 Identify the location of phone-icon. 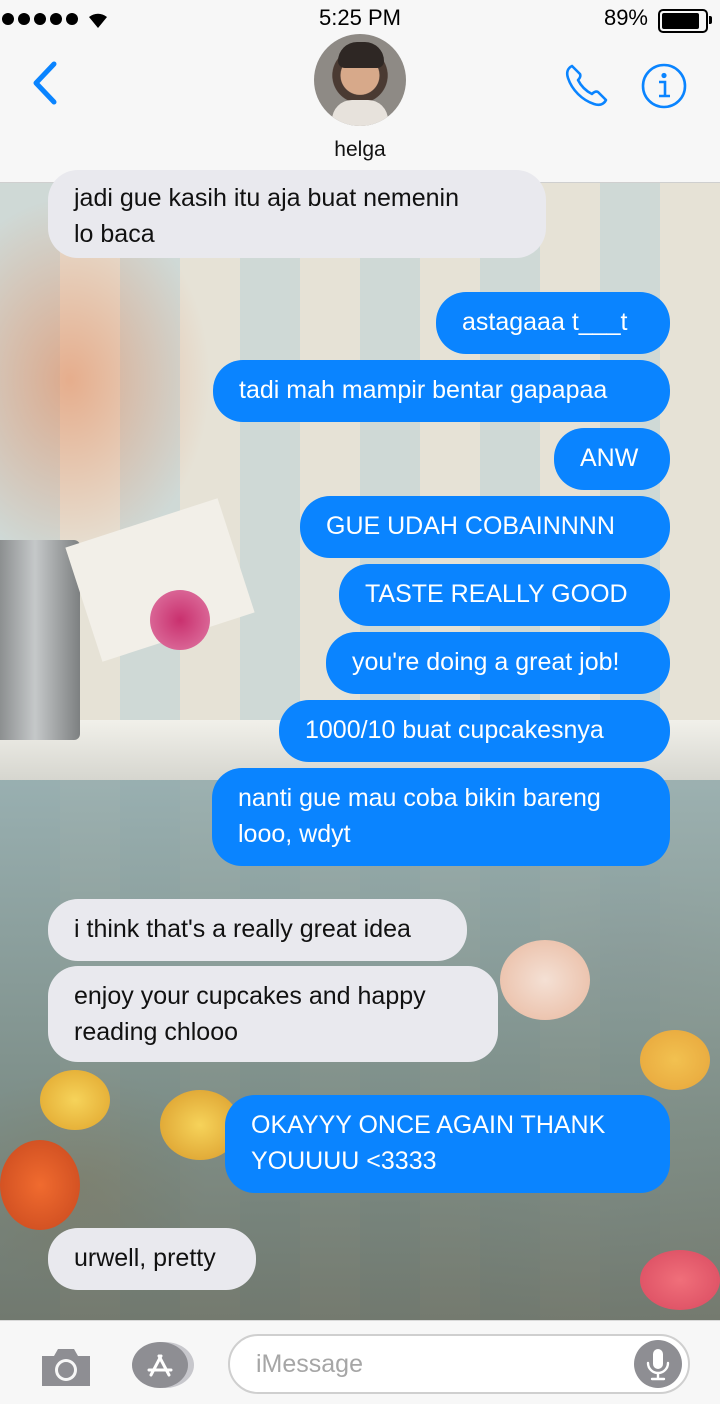
(586, 85).